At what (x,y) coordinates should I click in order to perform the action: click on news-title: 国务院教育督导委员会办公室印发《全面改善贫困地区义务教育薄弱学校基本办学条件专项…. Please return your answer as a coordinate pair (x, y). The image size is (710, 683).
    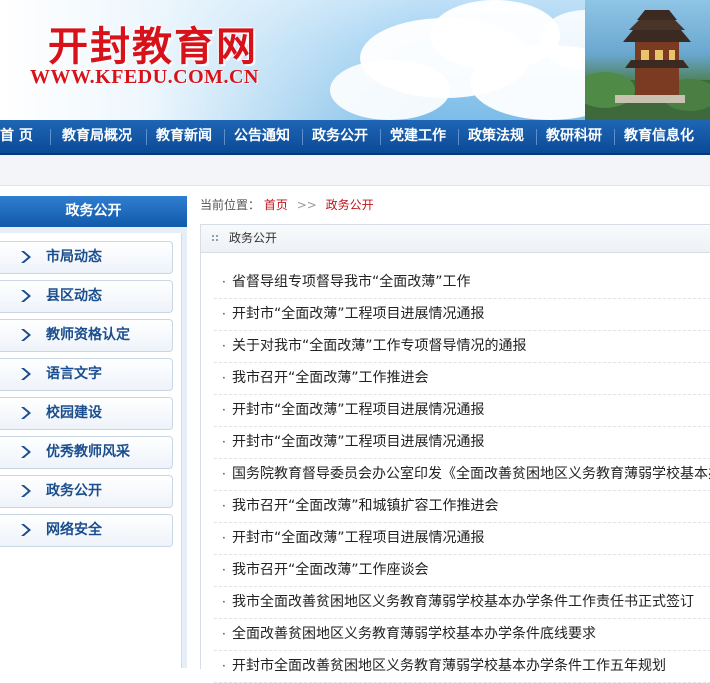
    Looking at the image, I should click on (471, 474).